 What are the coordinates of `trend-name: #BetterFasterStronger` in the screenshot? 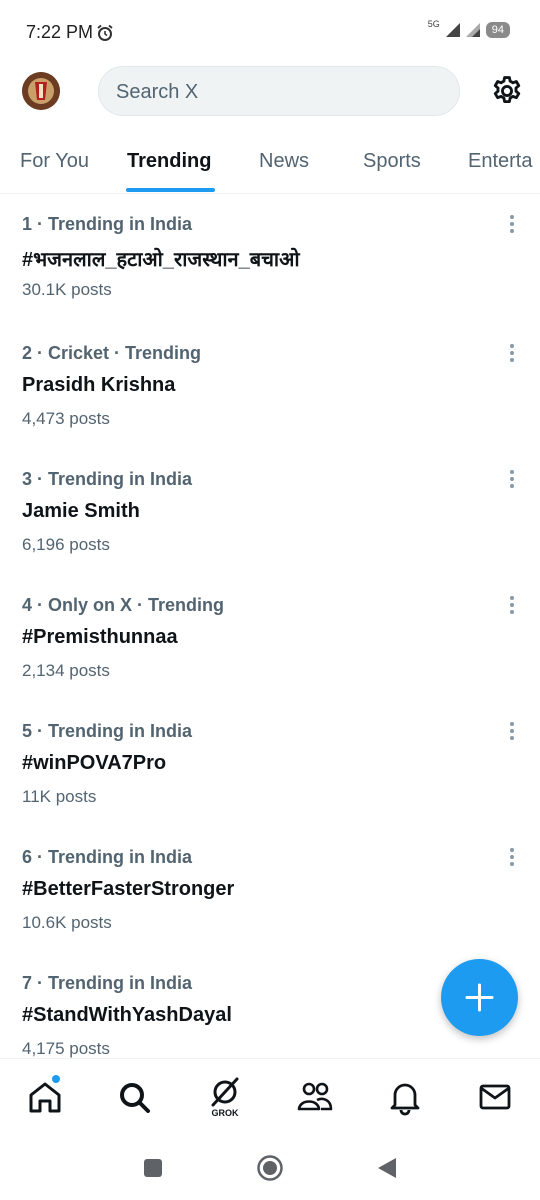 It's located at (128, 889).